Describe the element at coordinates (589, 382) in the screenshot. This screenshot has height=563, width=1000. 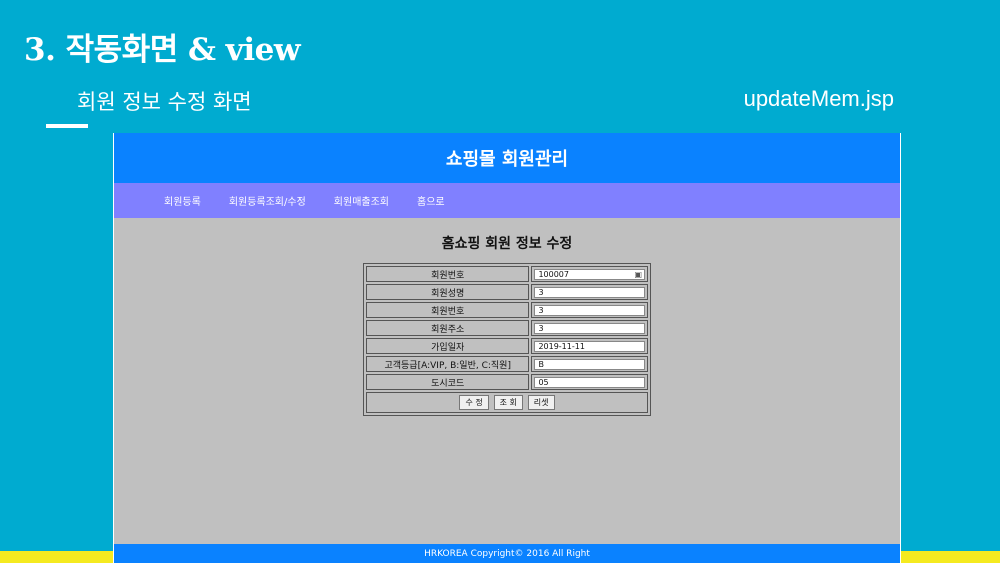
I see `city-code-field: 05` at that location.